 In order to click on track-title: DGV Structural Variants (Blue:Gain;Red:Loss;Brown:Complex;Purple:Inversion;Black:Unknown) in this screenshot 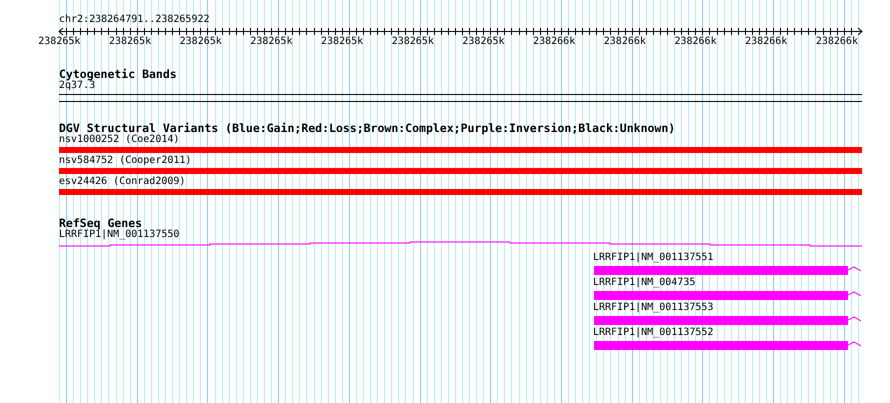, I will do `click(367, 128)`.